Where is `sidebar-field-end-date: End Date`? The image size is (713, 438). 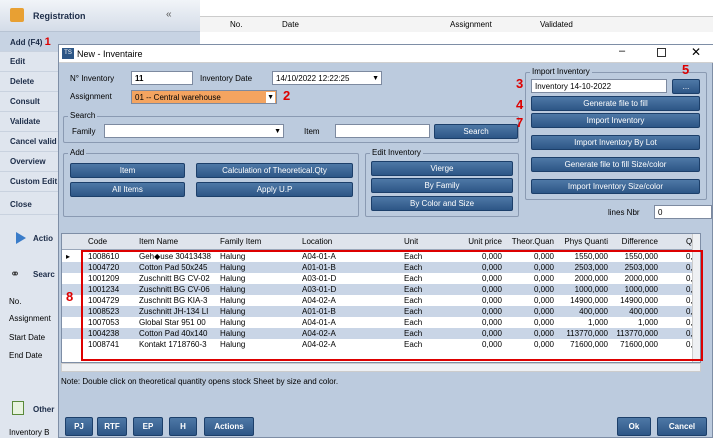
sidebar-field-end-date: End Date is located at coordinates (26, 355).